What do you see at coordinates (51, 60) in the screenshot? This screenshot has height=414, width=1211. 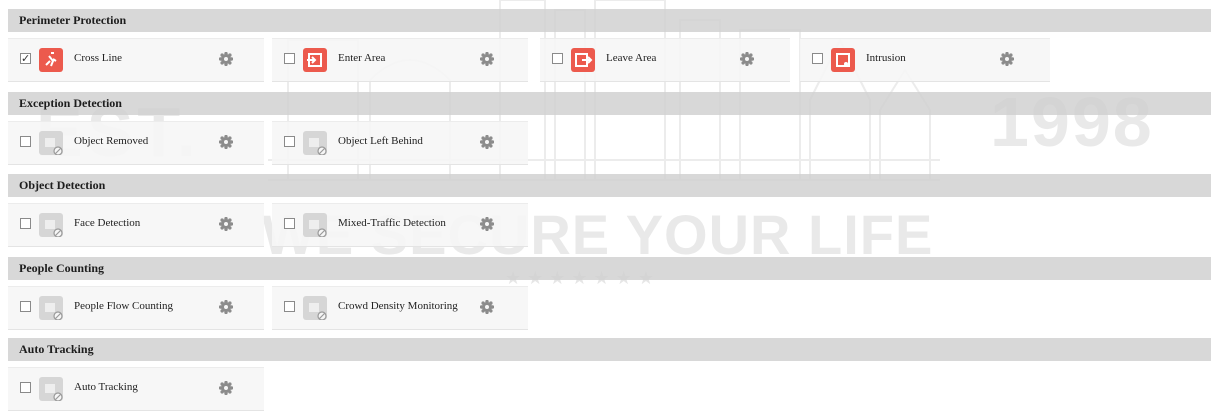 I see `cross-line-icon` at bounding box center [51, 60].